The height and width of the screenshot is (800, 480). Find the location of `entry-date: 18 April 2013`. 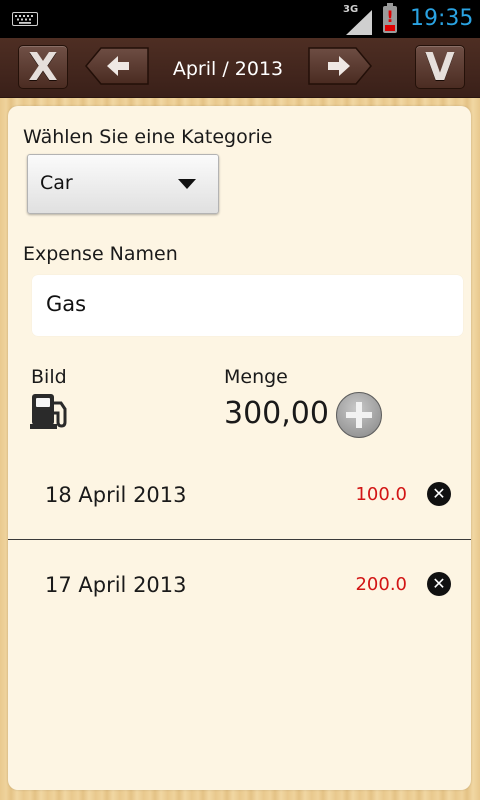

entry-date: 18 April 2013 is located at coordinates (116, 495).